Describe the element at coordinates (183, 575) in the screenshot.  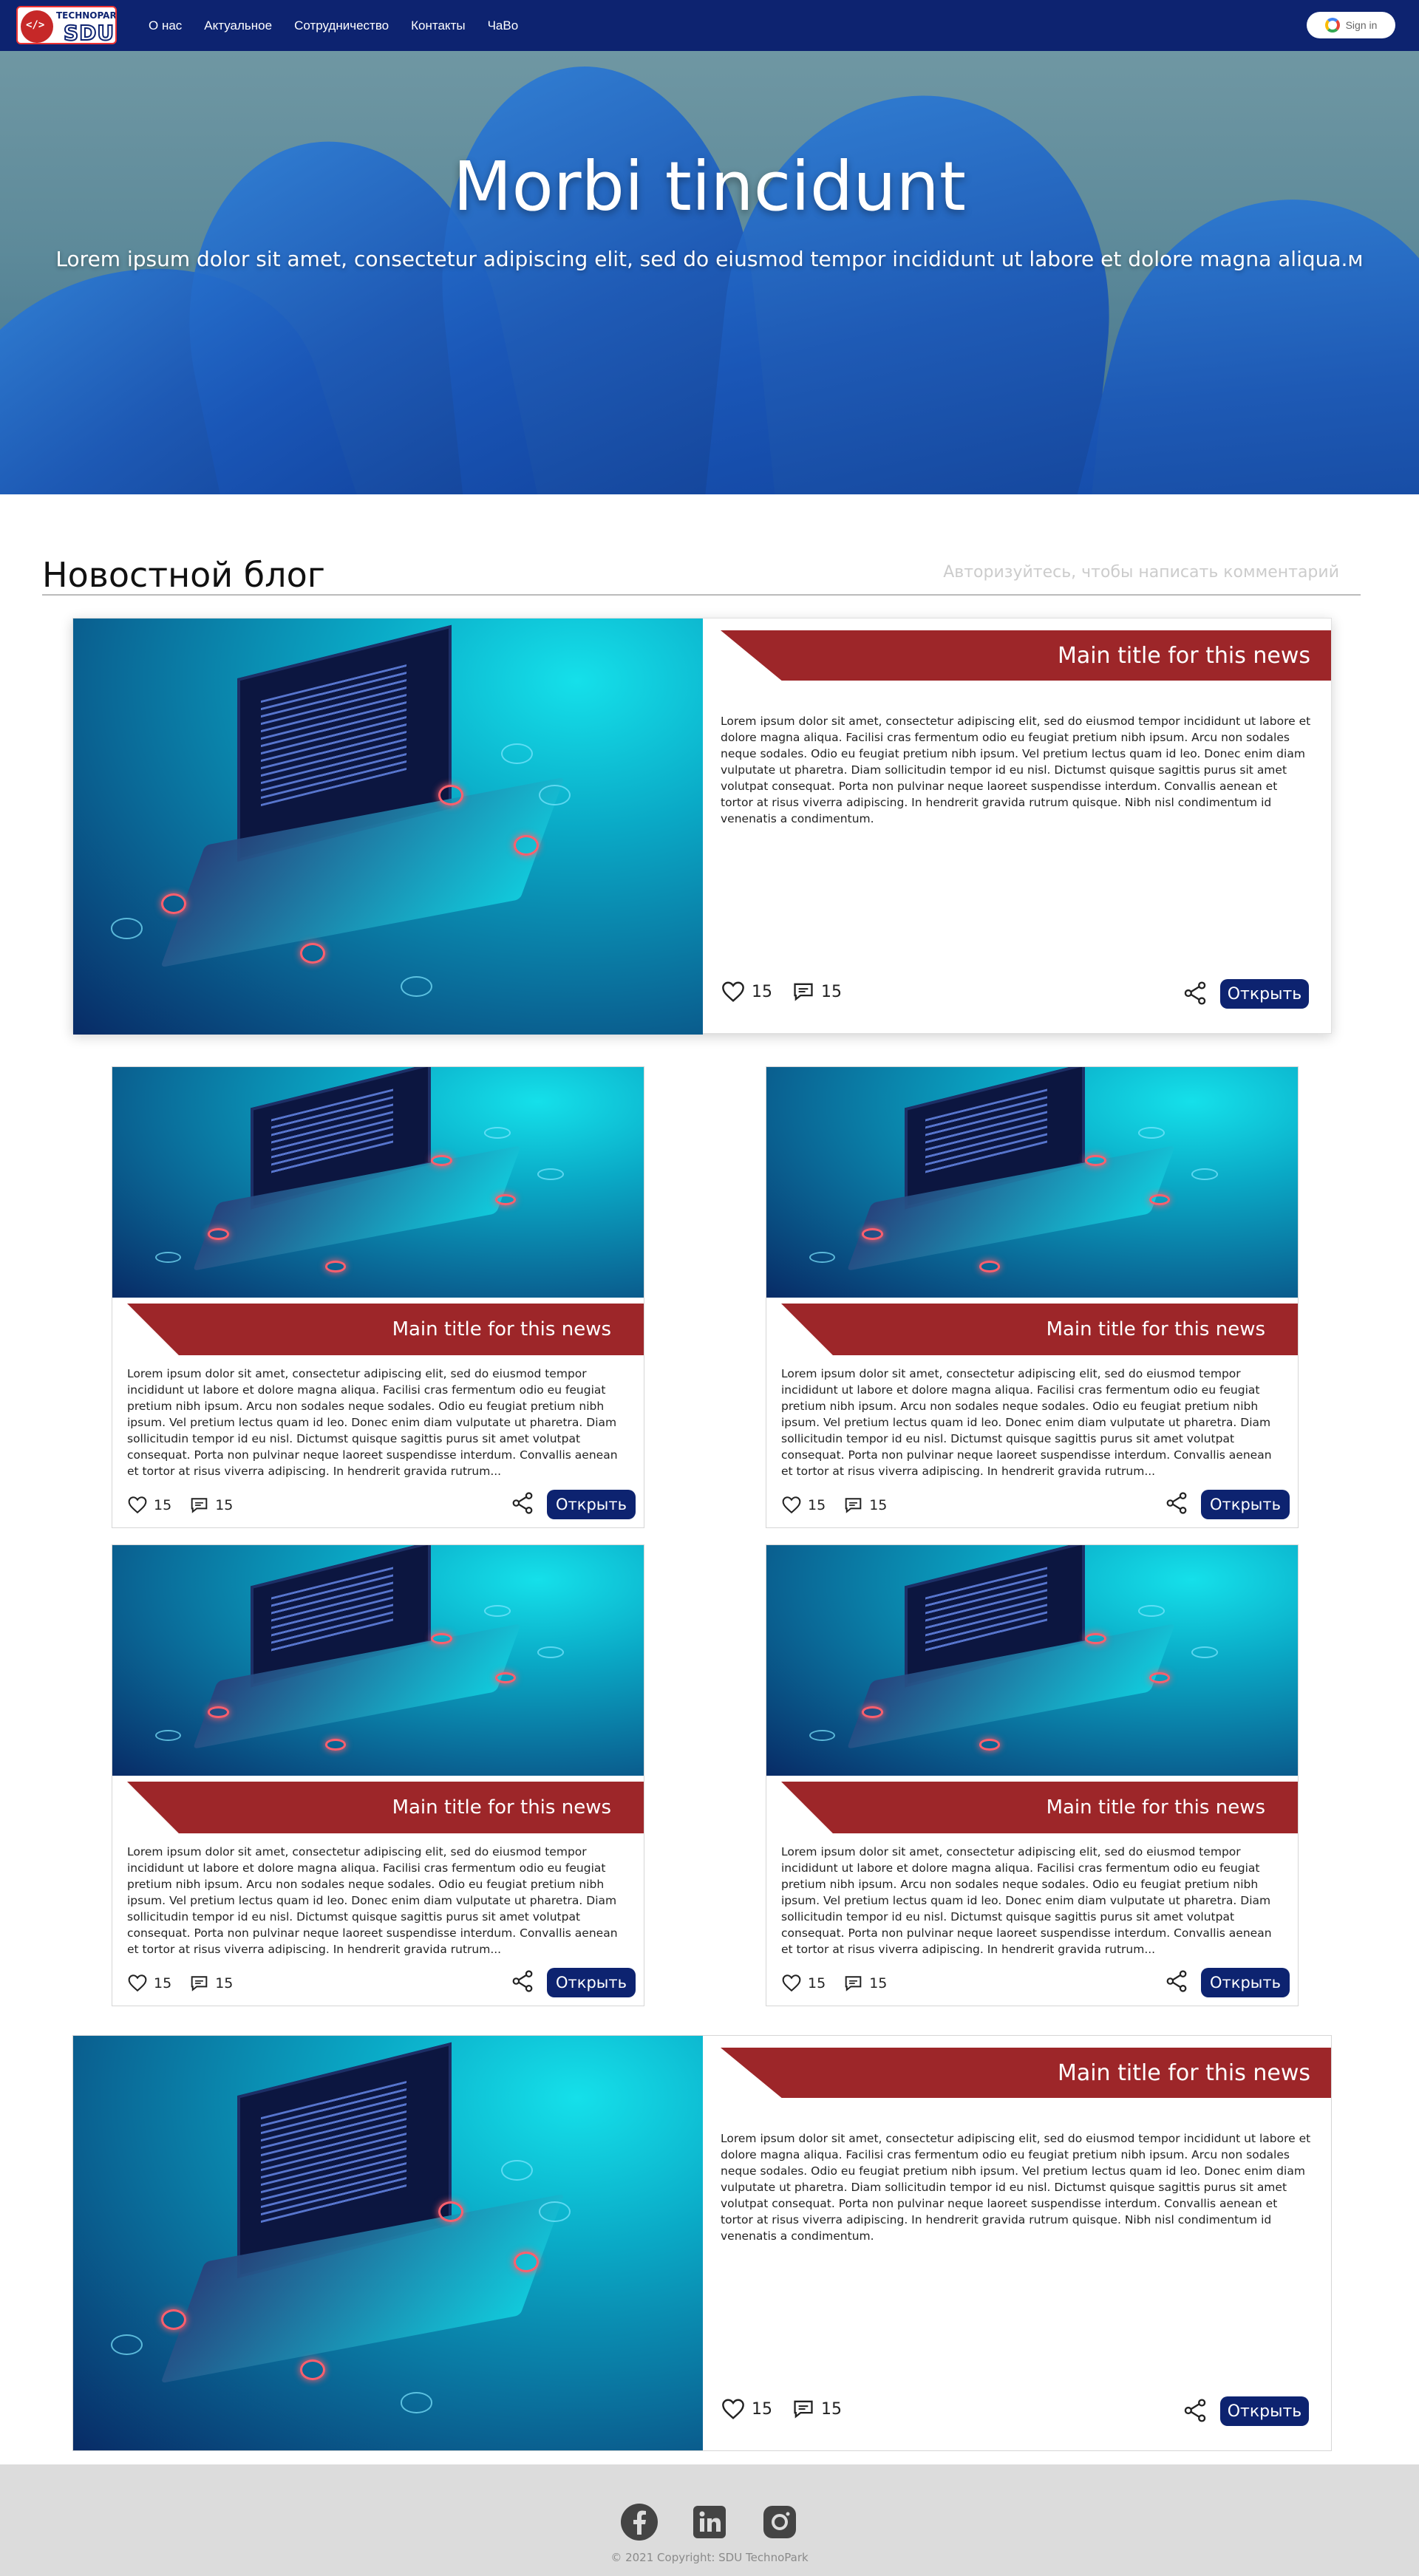
I see `blog-title: Новостной блог` at that location.